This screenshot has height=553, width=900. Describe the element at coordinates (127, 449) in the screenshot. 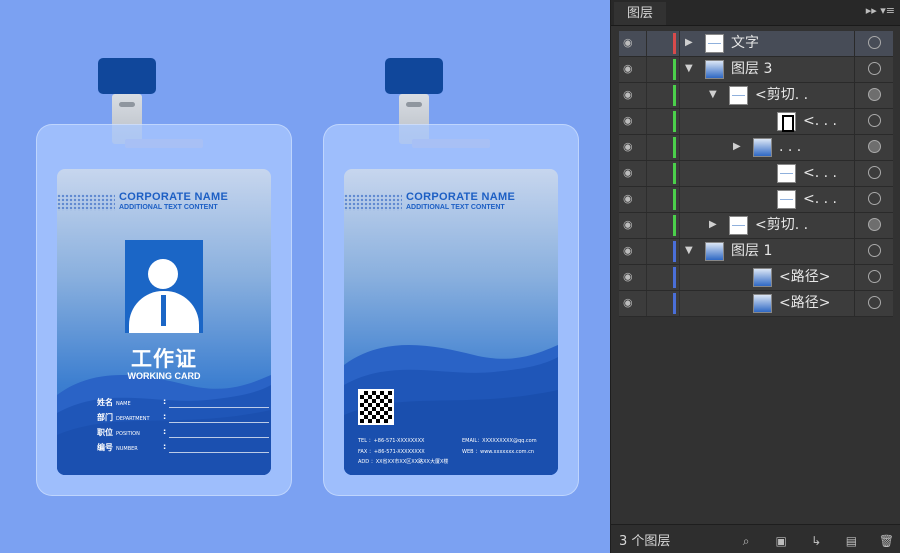

I see `field-label-en: NUMBER` at that location.